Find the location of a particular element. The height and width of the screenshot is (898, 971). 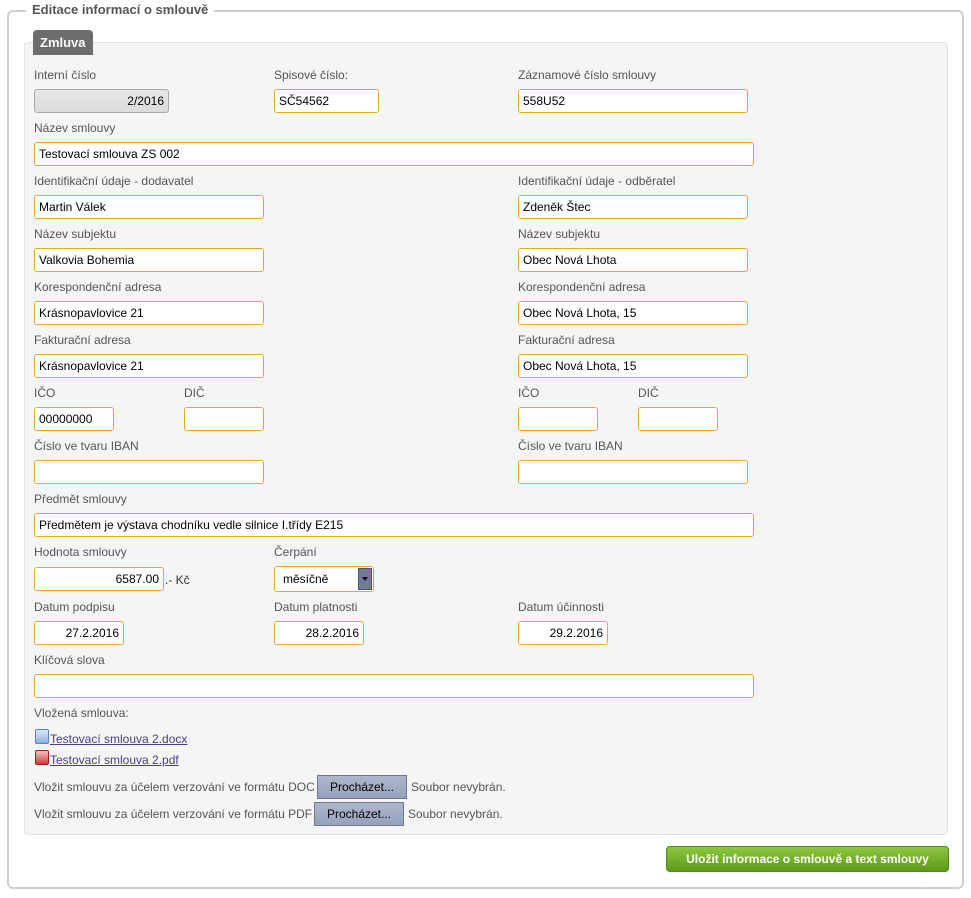

dodavatel-dic-field is located at coordinates (224, 419).